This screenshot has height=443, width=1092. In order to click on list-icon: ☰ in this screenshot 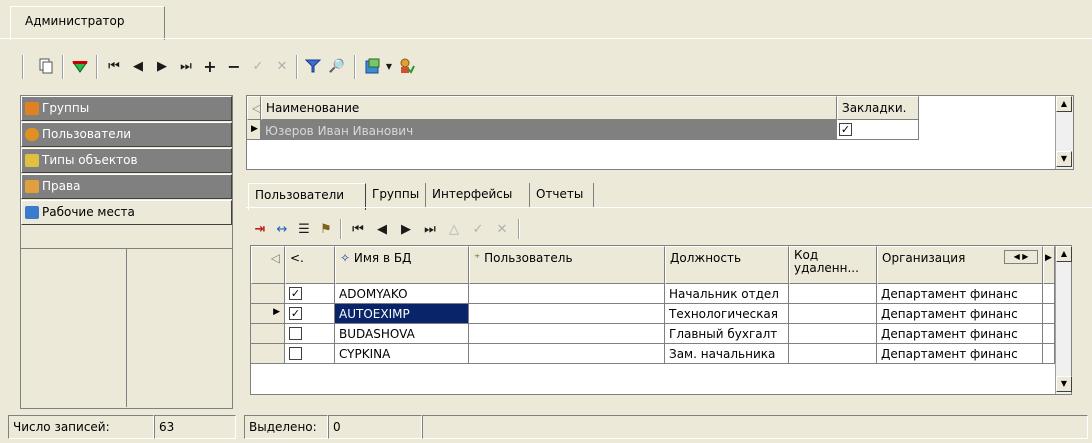, I will do `click(304, 229)`.